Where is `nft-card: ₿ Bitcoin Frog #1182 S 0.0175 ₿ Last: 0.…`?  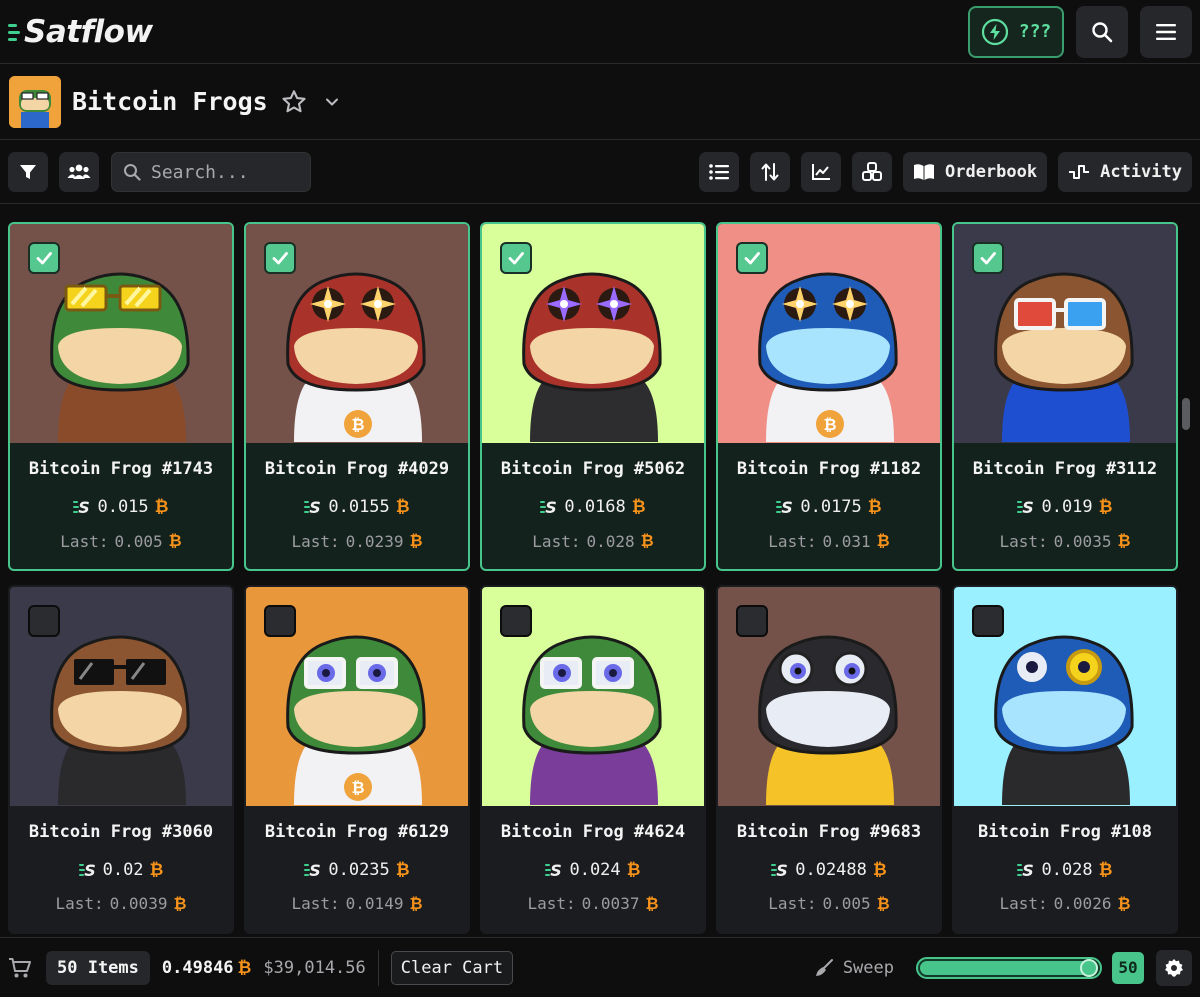 nft-card: ₿ Bitcoin Frog #1182 S 0.0175 ₿ Last: 0.… is located at coordinates (829, 396).